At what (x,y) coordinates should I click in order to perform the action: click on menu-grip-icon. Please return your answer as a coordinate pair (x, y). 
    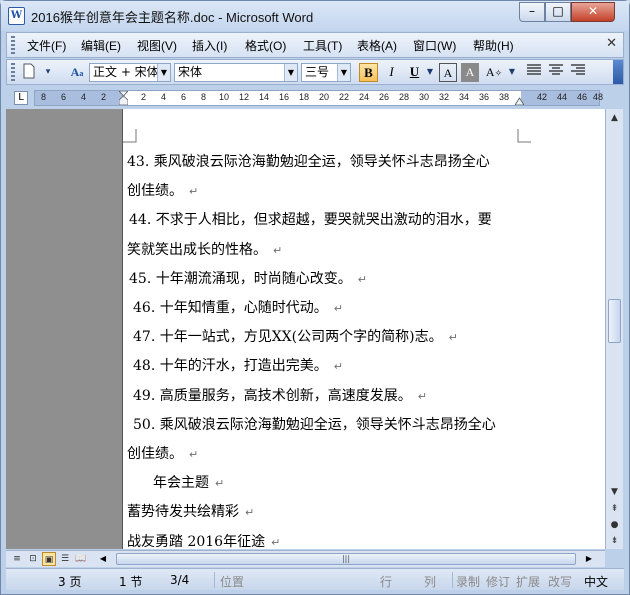
    Looking at the image, I should click on (13, 45).